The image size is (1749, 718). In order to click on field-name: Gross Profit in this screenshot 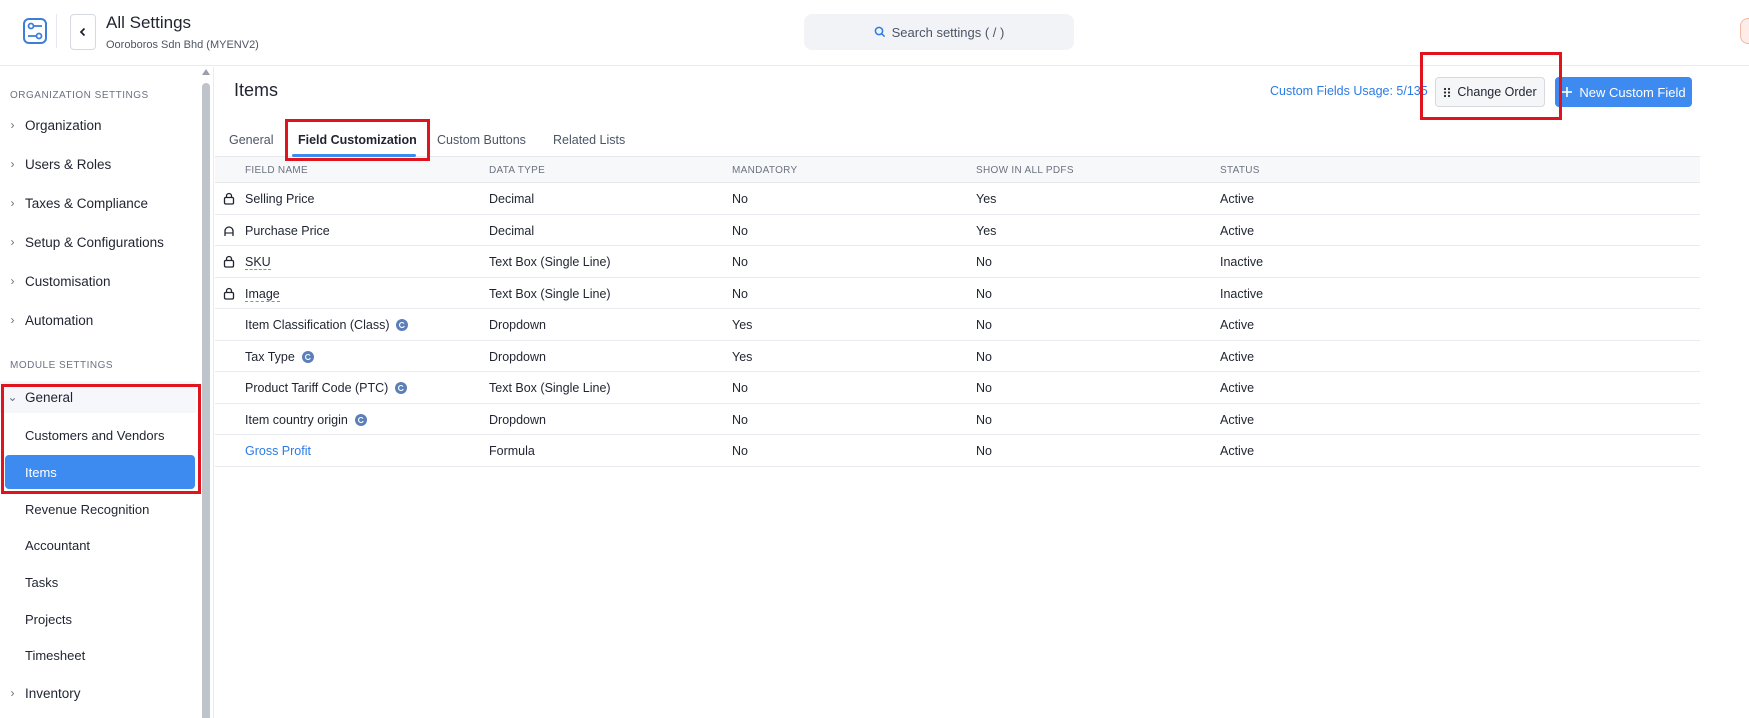, I will do `click(278, 451)`.